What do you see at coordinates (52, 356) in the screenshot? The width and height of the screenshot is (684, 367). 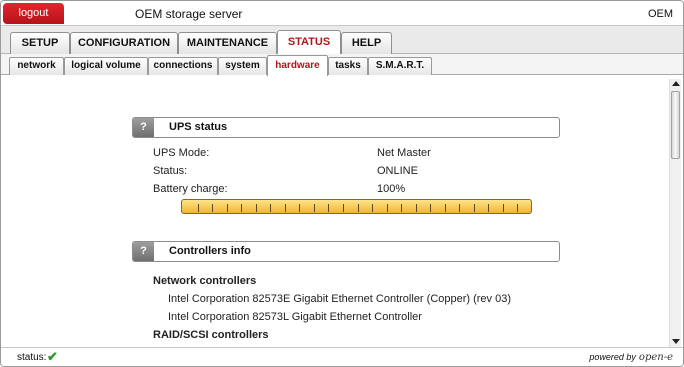 I see `status-ok-icon: ✔` at bounding box center [52, 356].